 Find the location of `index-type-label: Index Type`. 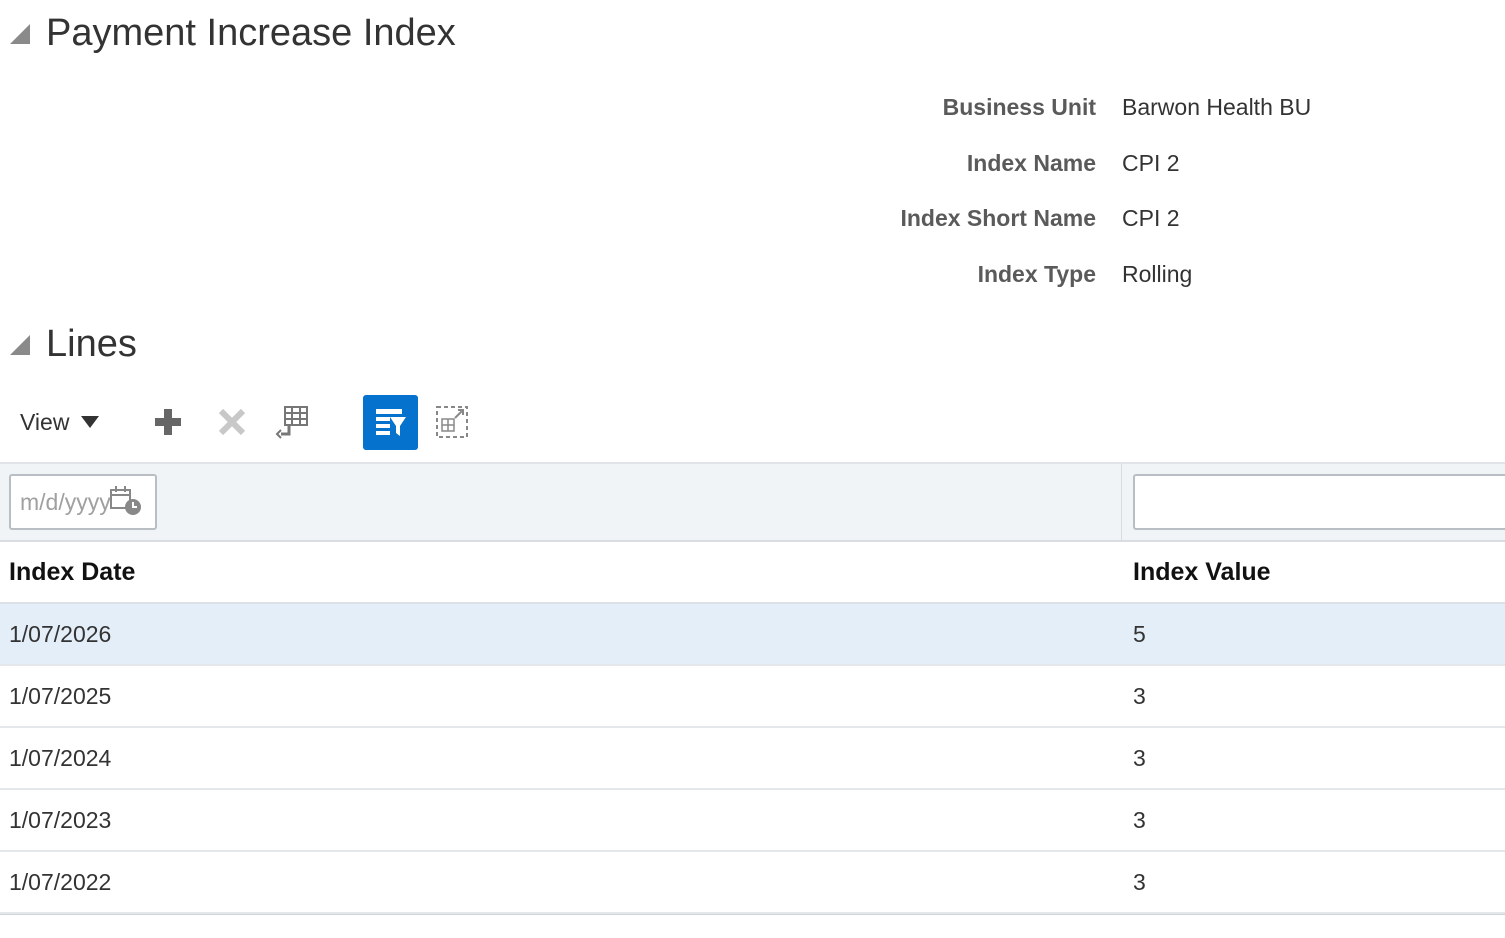

index-type-label: Index Type is located at coordinates (1036, 273).